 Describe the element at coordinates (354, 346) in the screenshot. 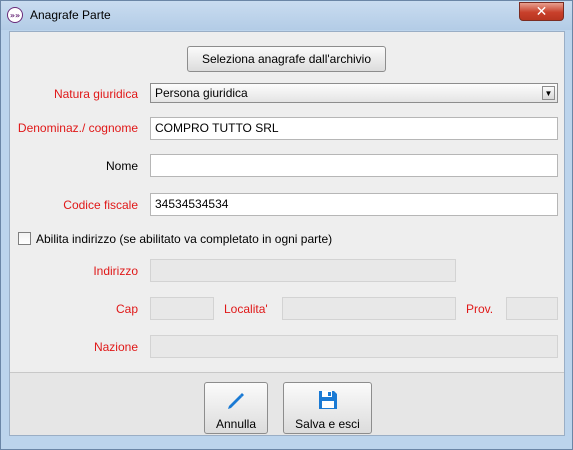

I see `nazione-input` at that location.